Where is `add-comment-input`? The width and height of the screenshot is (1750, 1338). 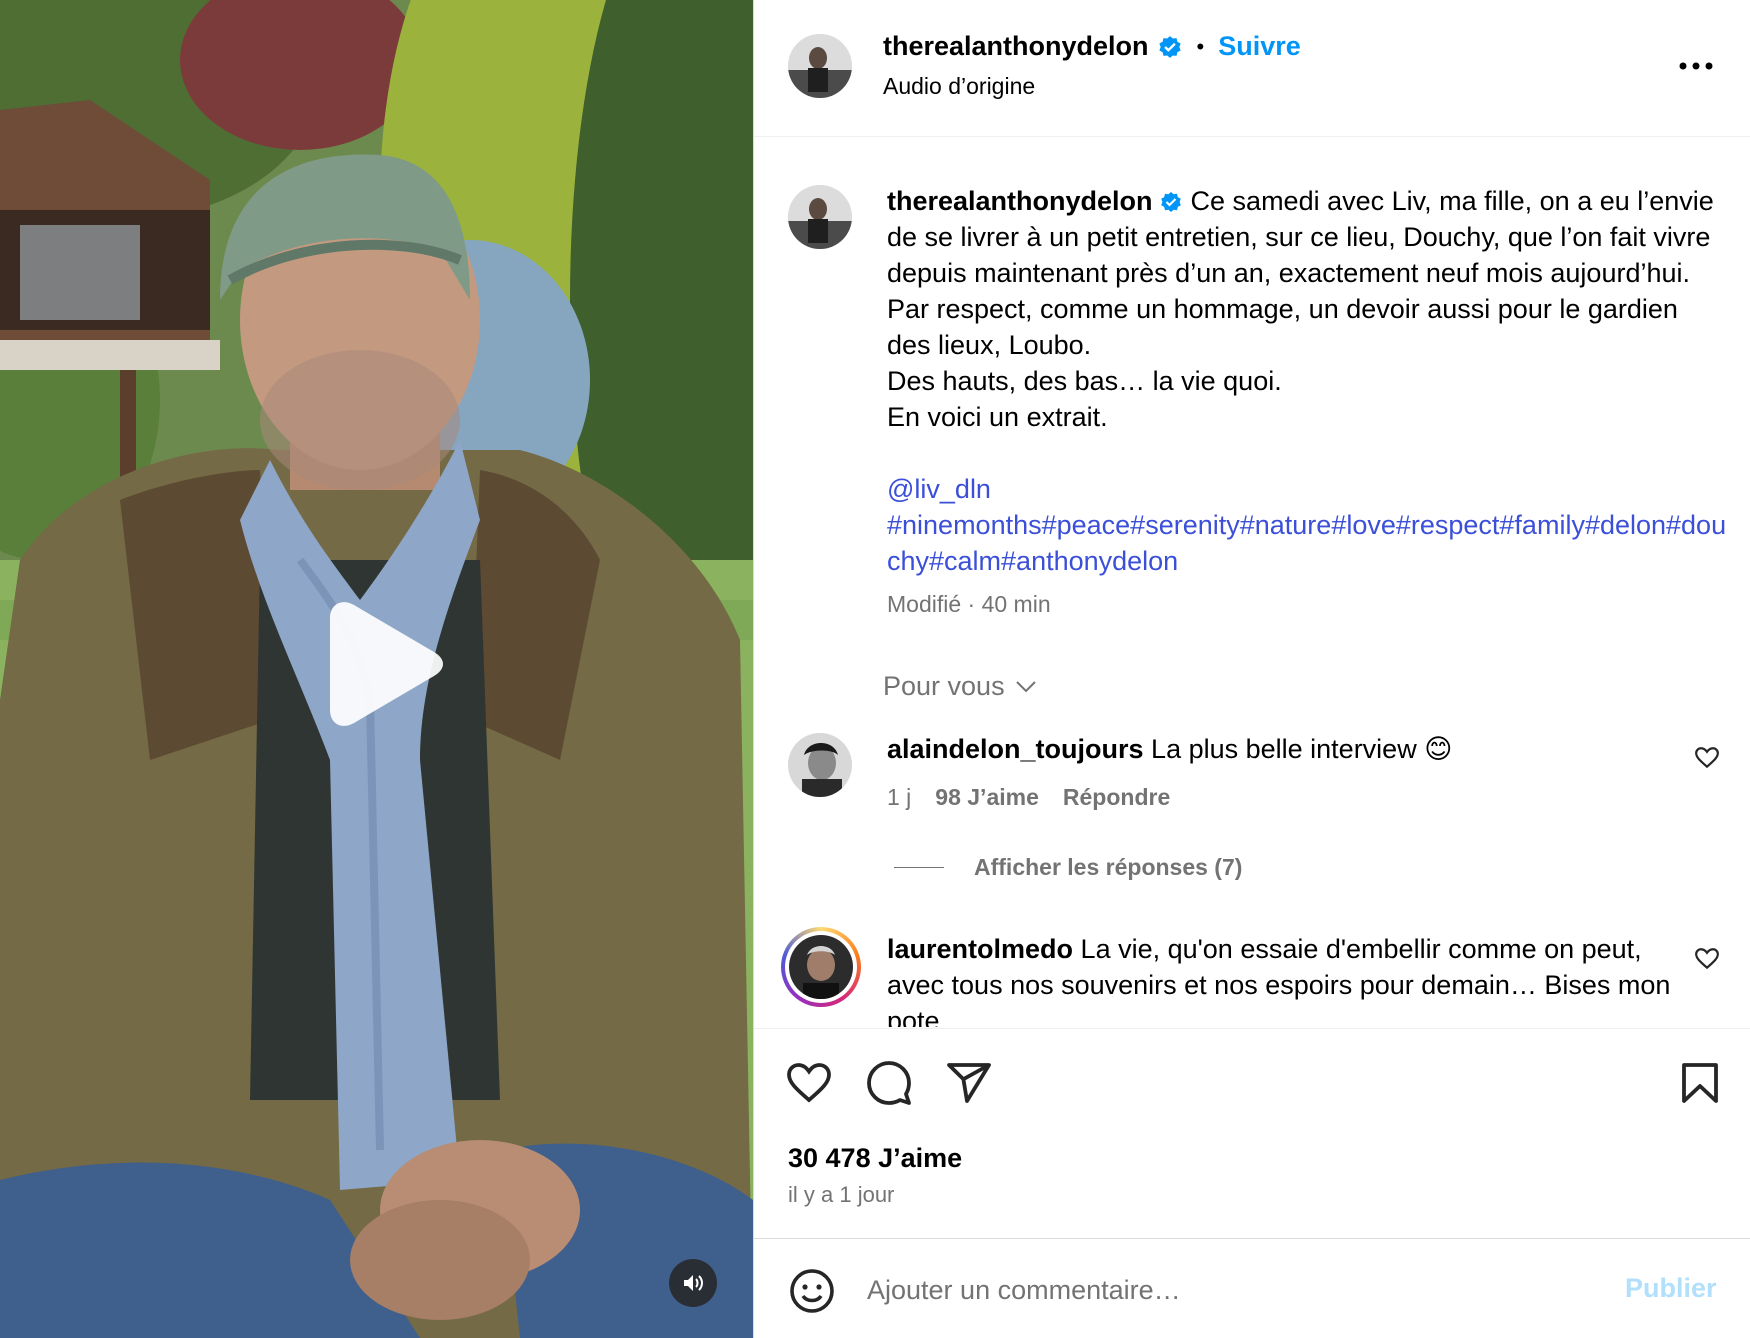 add-comment-input is located at coordinates (1217, 1290).